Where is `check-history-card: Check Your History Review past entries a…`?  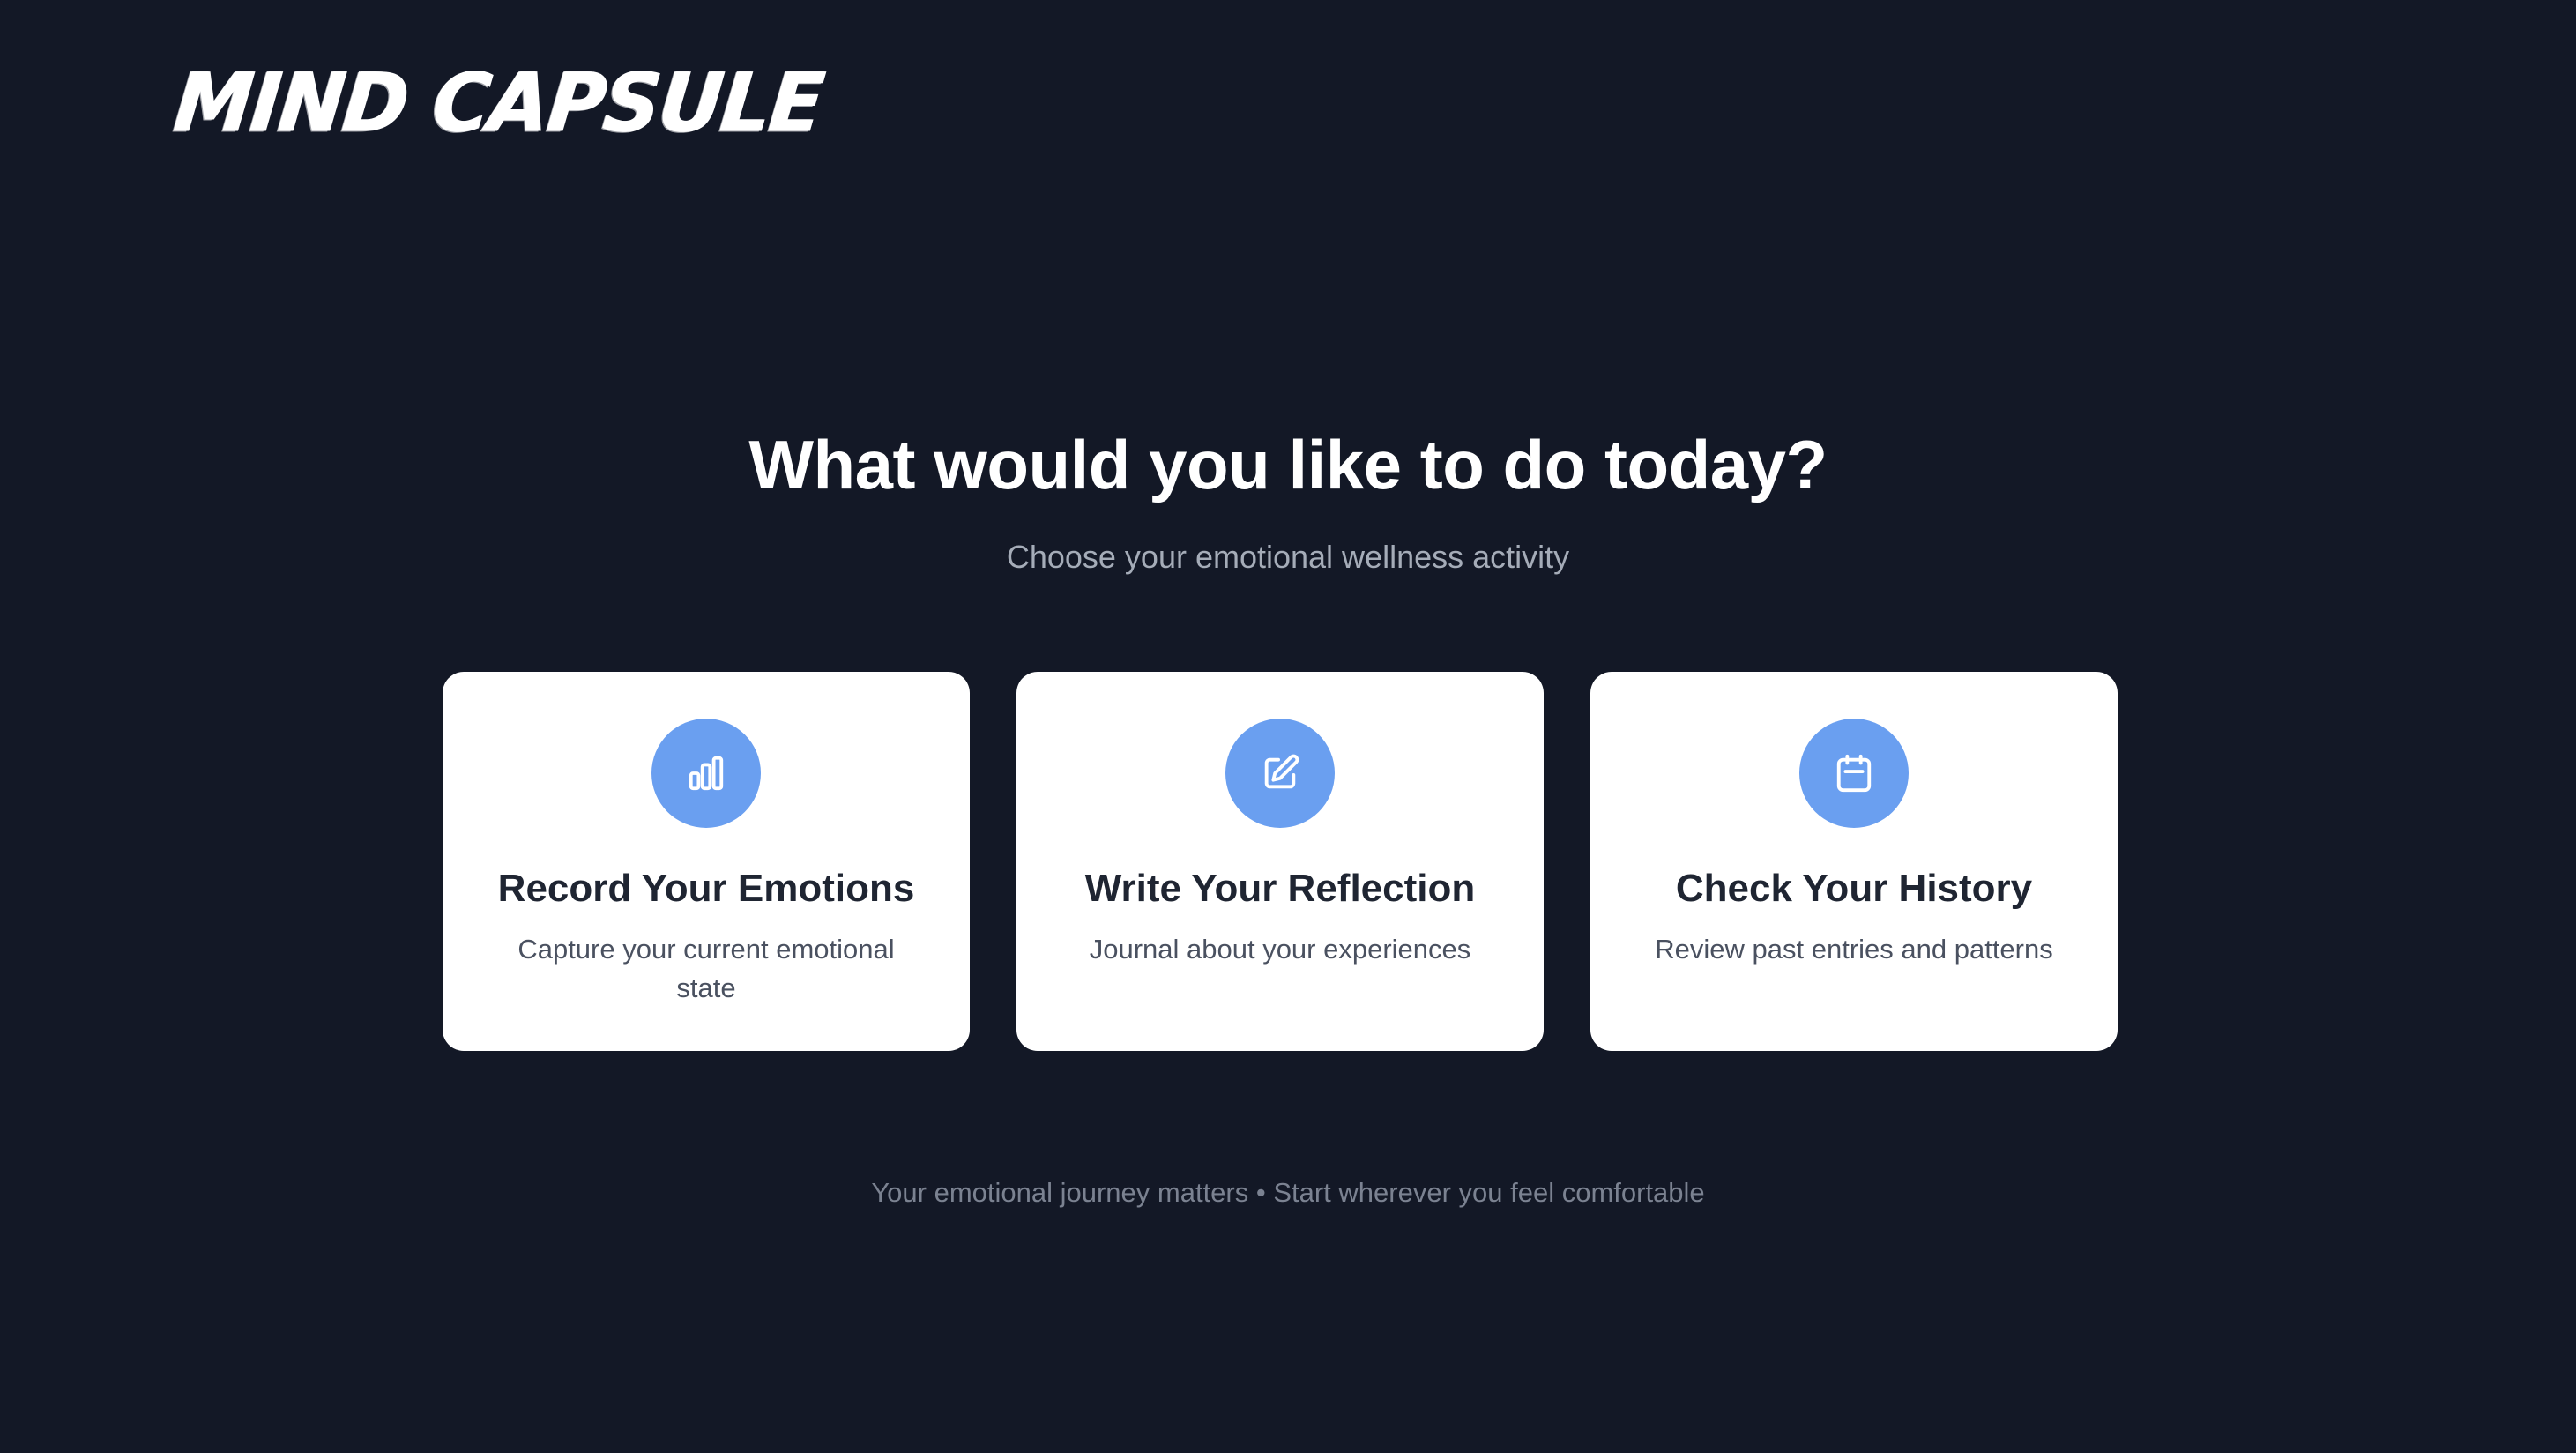 check-history-card: Check Your History Review past entries a… is located at coordinates (1854, 861).